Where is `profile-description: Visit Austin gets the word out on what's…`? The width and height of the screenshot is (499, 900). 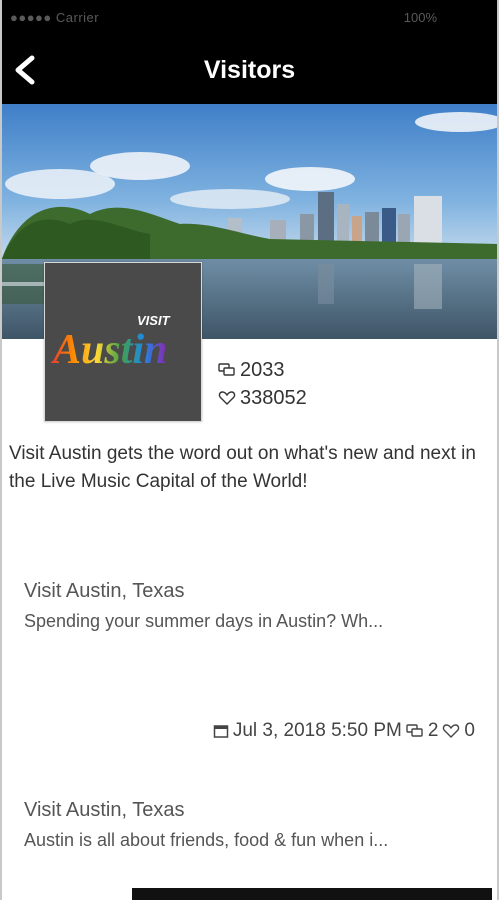
profile-description: Visit Austin gets the word out on what's… is located at coordinates (242, 467).